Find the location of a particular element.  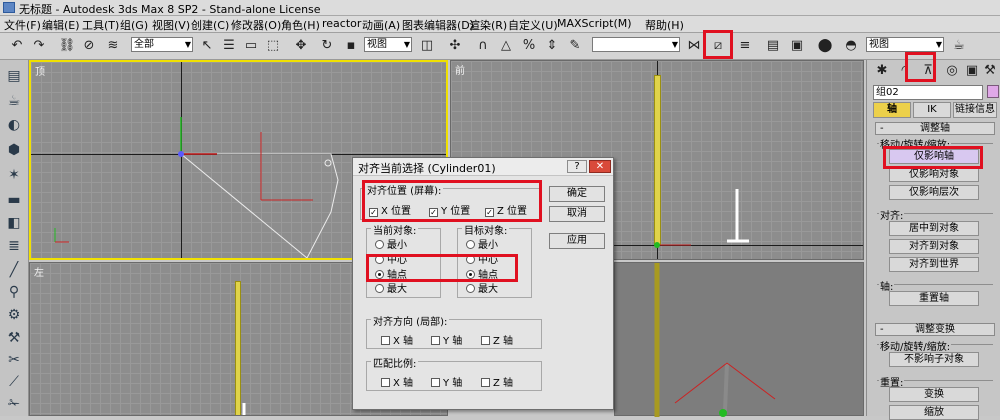

mirror-icon: ⋈ is located at coordinates (694, 46).